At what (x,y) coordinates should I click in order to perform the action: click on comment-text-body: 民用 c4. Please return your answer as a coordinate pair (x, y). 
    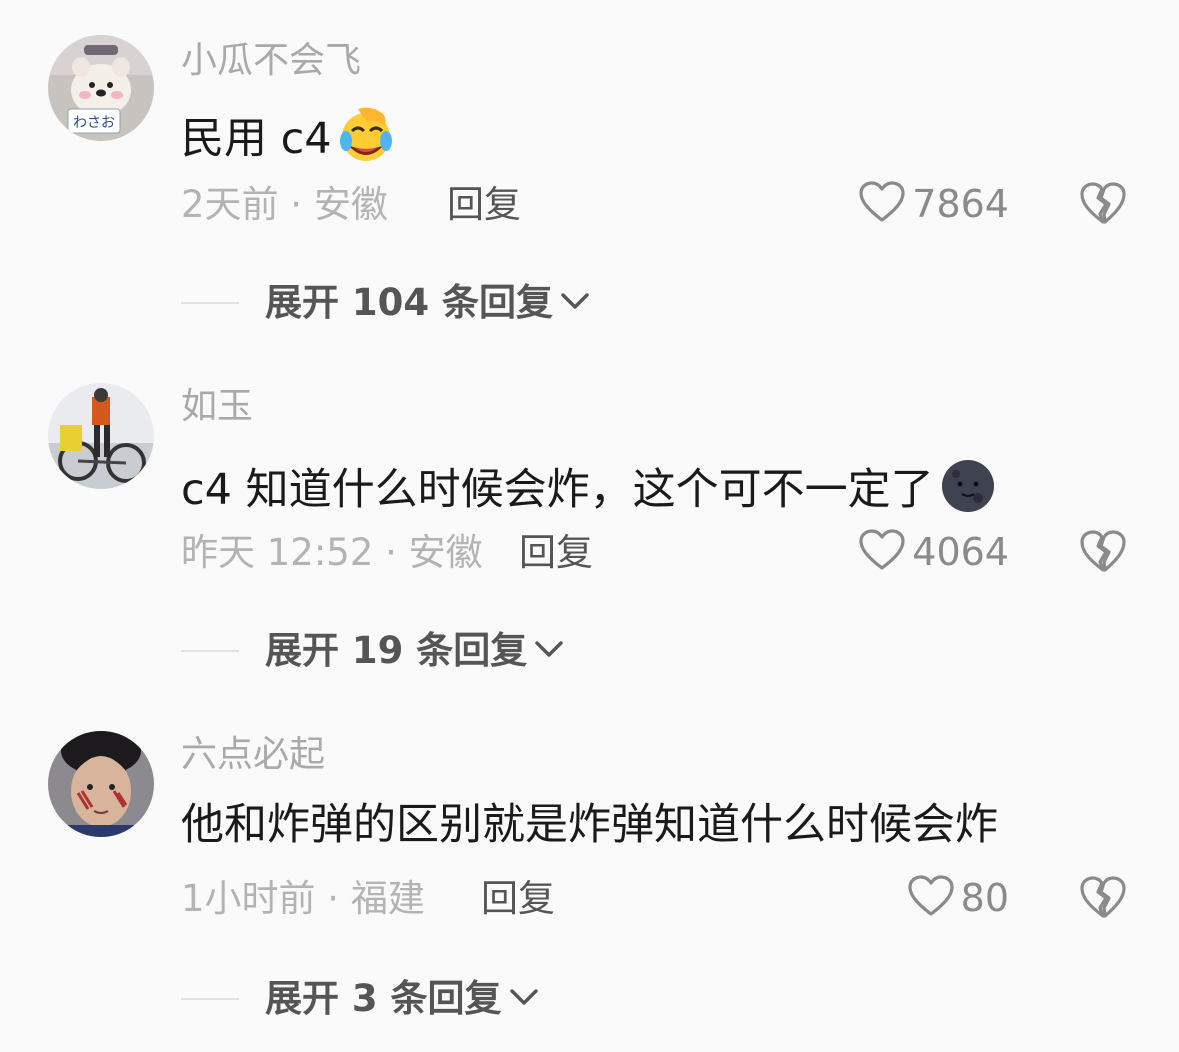
    Looking at the image, I should click on (256, 138).